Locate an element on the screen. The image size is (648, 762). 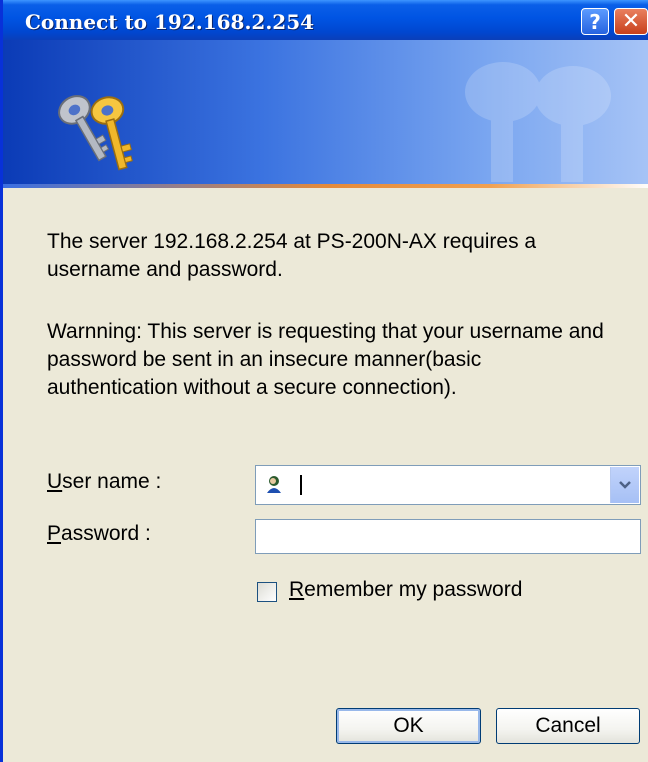
keys-watermark-icon is located at coordinates (538, 122).